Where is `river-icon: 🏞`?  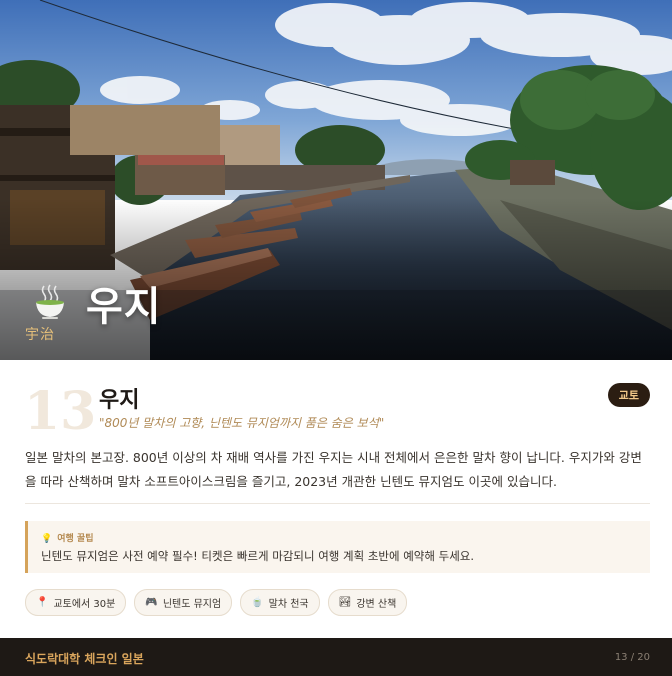
river-icon: 🏞 is located at coordinates (345, 602).